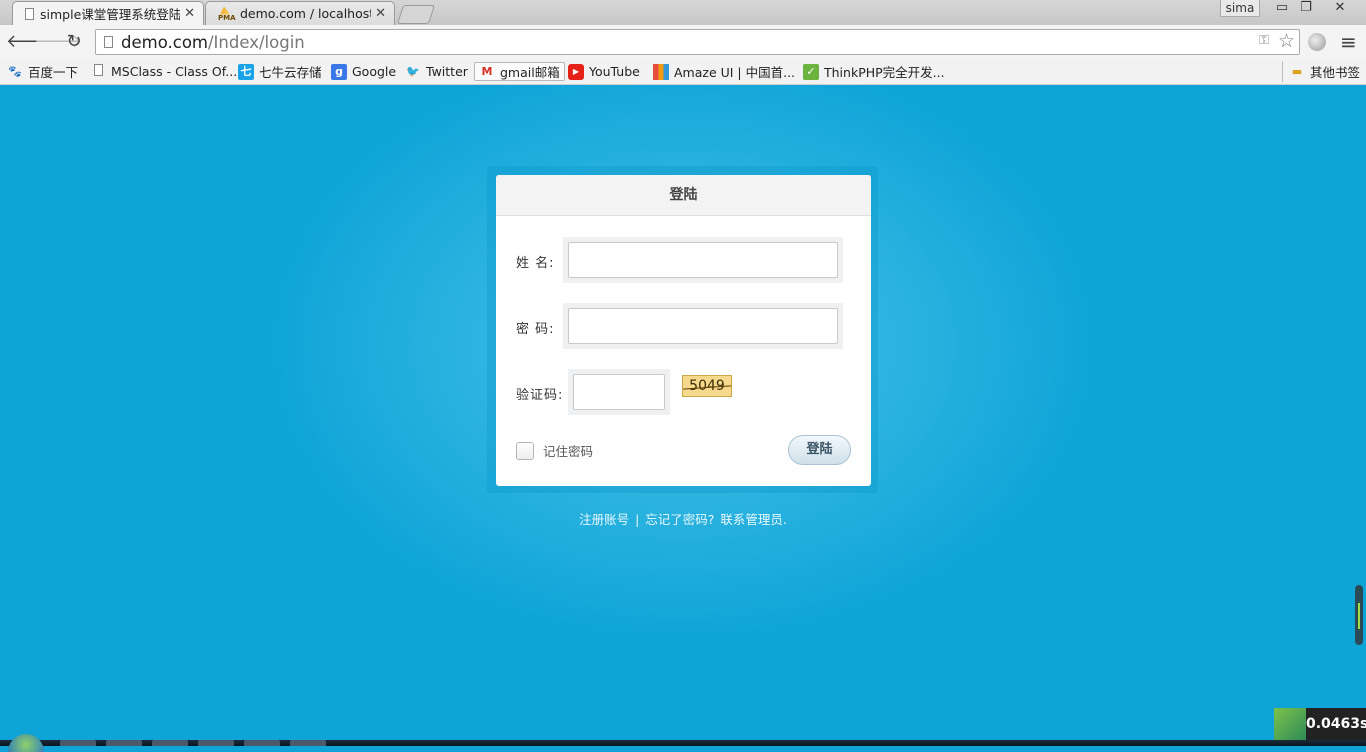  I want to click on remember-label: 记住密码, so click(568, 451).